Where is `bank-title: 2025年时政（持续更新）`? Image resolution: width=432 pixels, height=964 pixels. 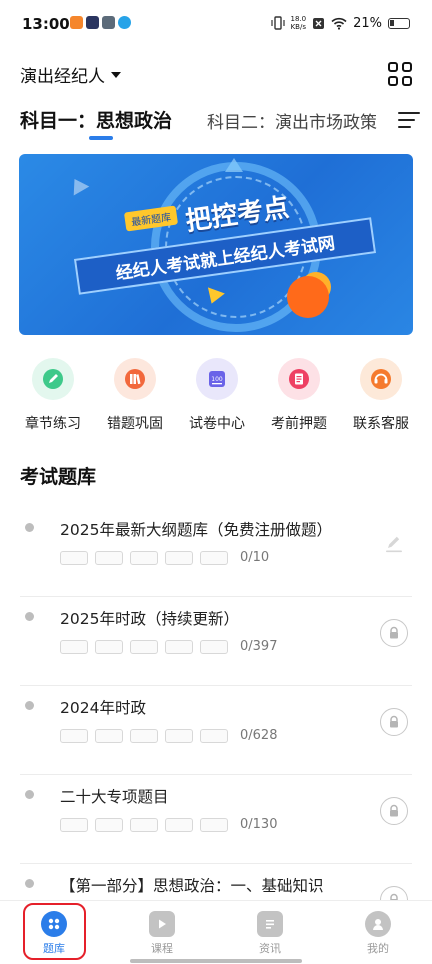
bank-title: 2025年时政（持续更新） is located at coordinates (149, 619).